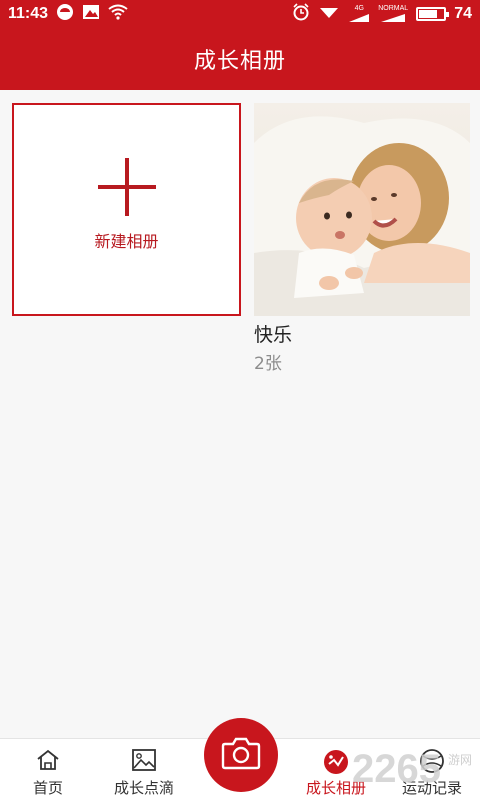 The height and width of the screenshot is (800, 480). I want to click on signal-icon-3: NORMAL, so click(393, 14).